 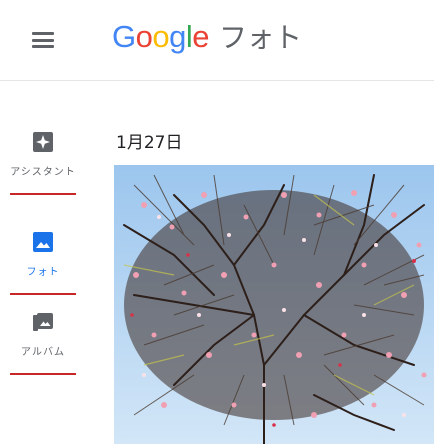 I want to click on sidebar-item-label: フォト, so click(x=43, y=272).